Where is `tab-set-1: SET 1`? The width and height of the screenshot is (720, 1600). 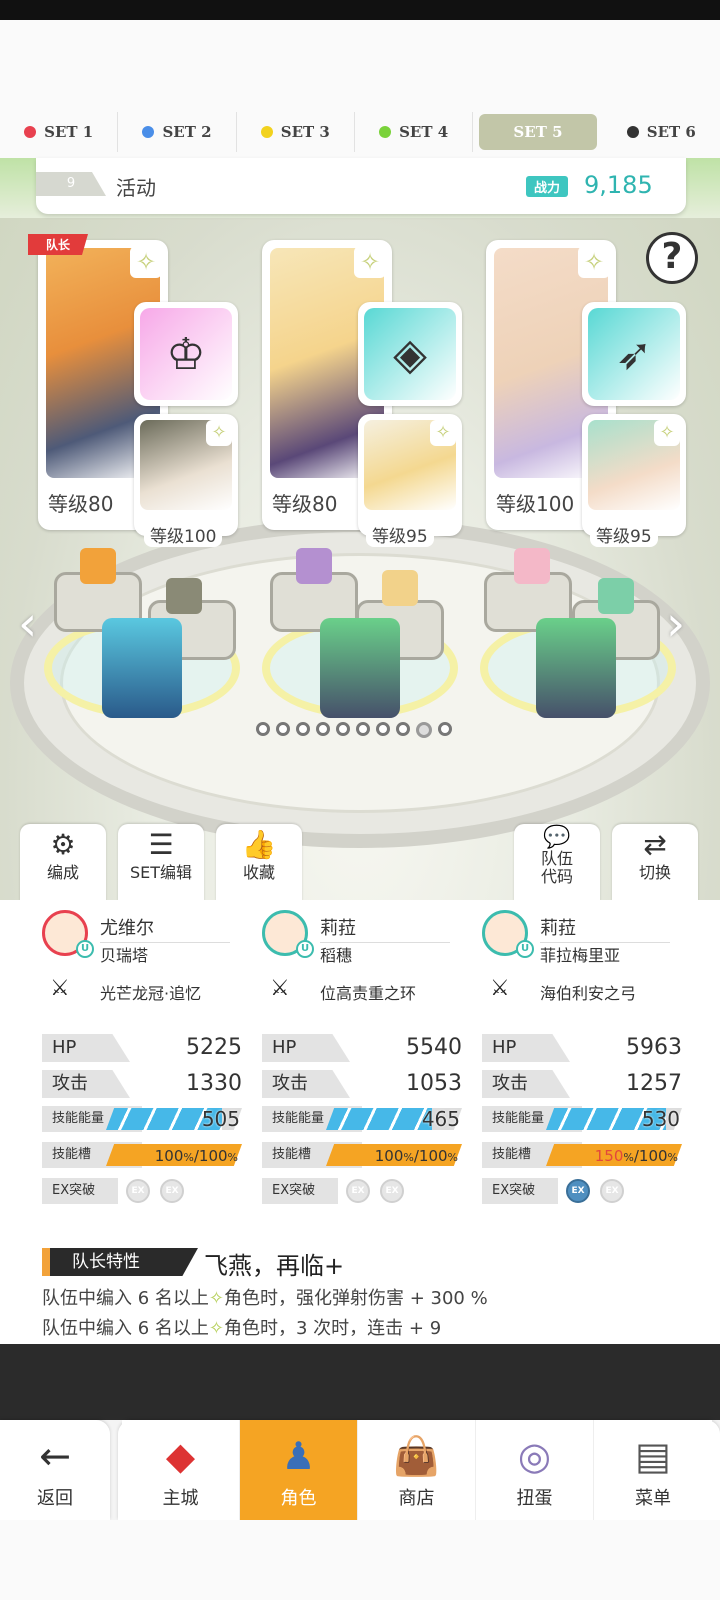 tab-set-1: SET 1 is located at coordinates (59, 132).